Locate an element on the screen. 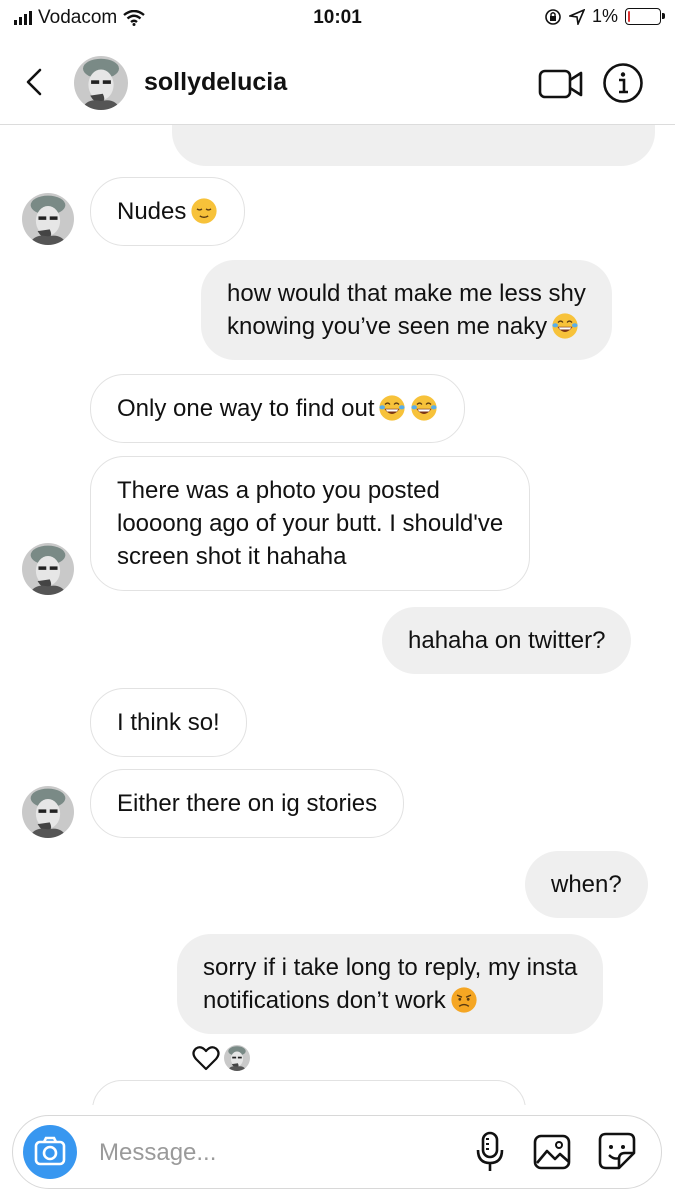  angry-face-icon is located at coordinates (464, 1000).